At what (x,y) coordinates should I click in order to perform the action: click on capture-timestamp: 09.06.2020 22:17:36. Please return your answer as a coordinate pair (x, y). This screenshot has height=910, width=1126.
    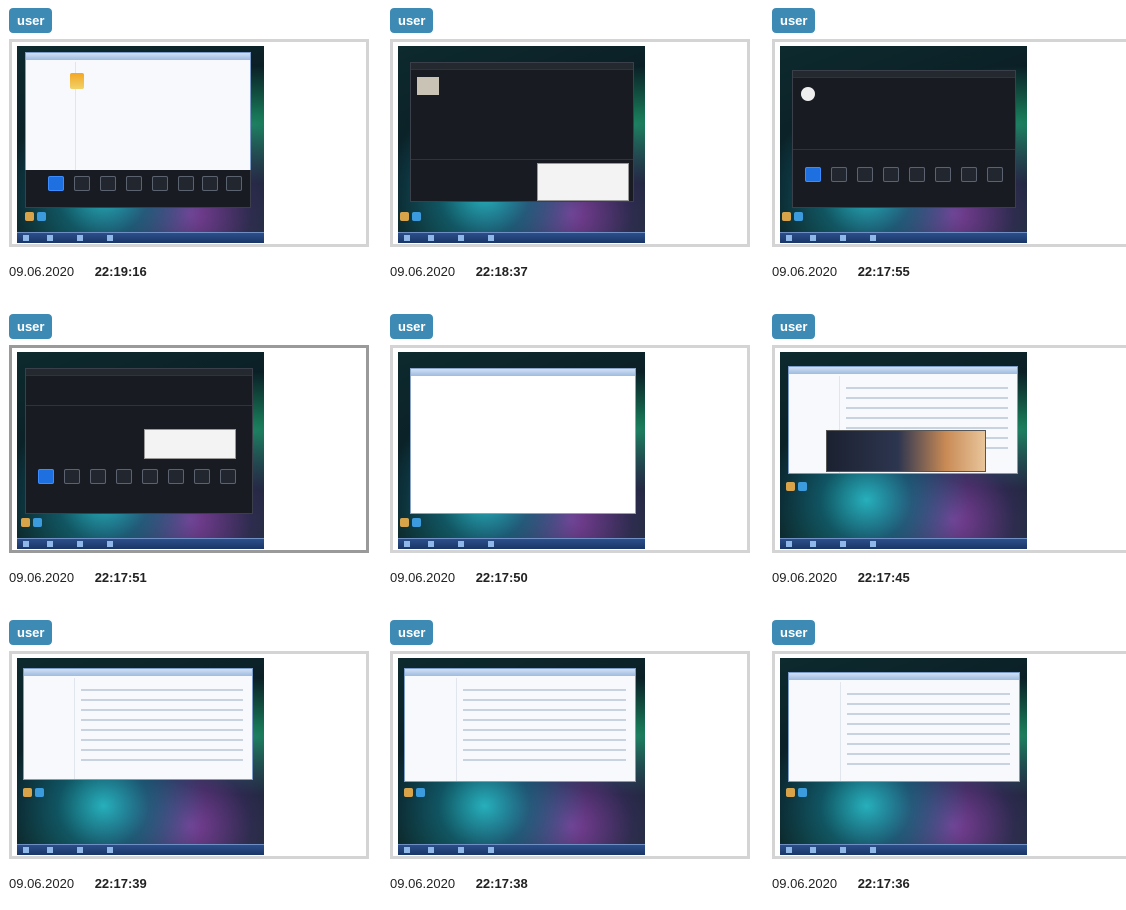
    Looking at the image, I should click on (841, 883).